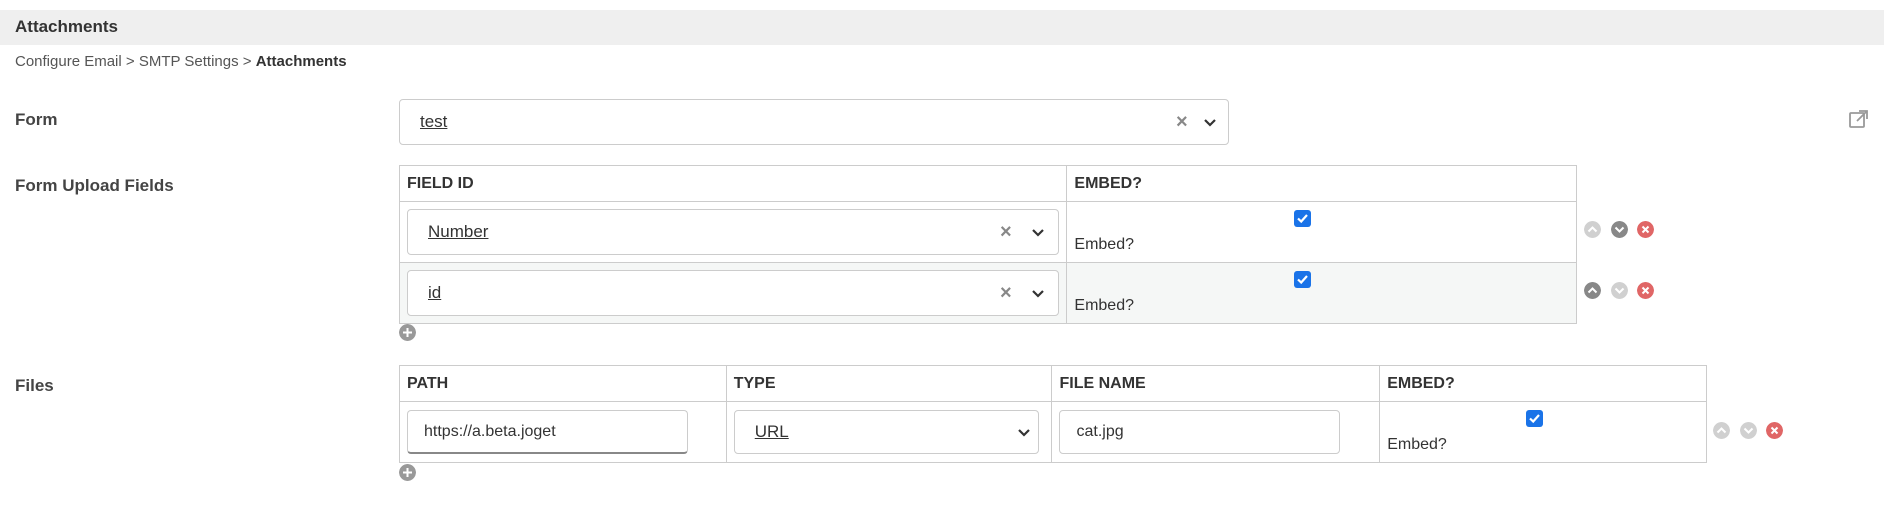  I want to click on type-select: URL, so click(886, 432).